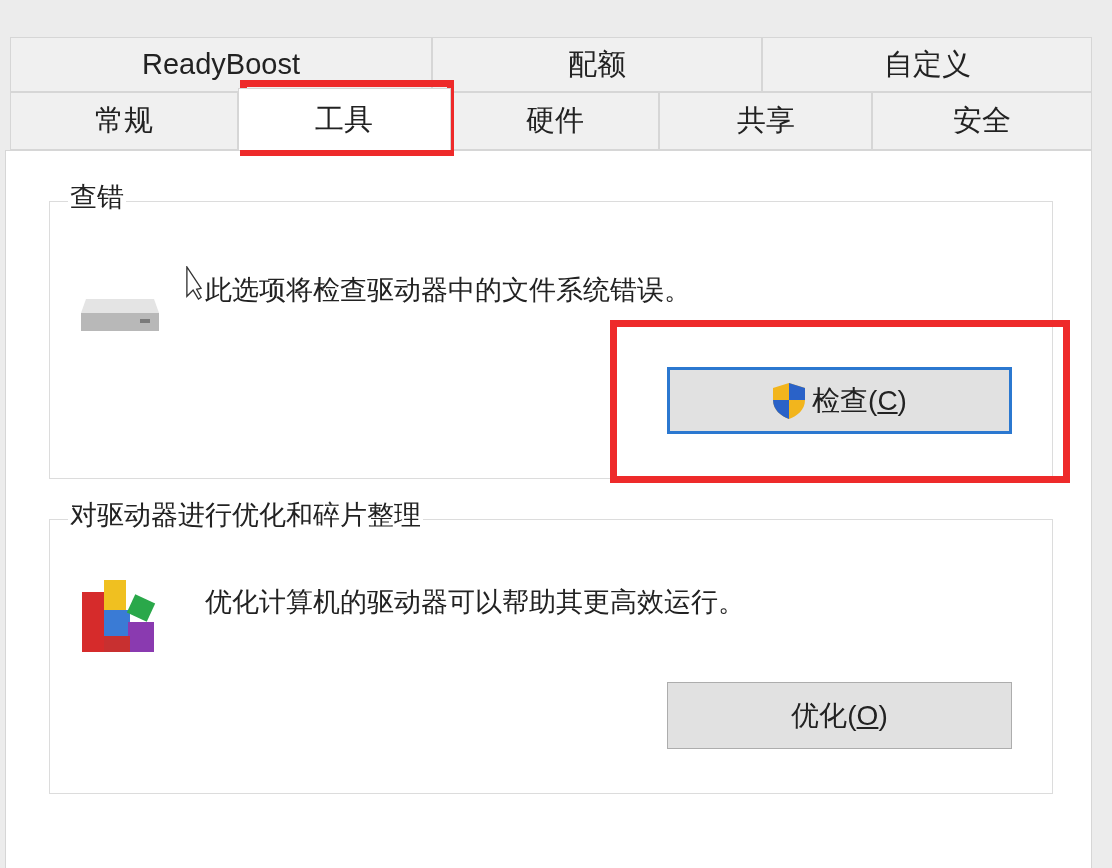  I want to click on shield-icon, so click(789, 400).